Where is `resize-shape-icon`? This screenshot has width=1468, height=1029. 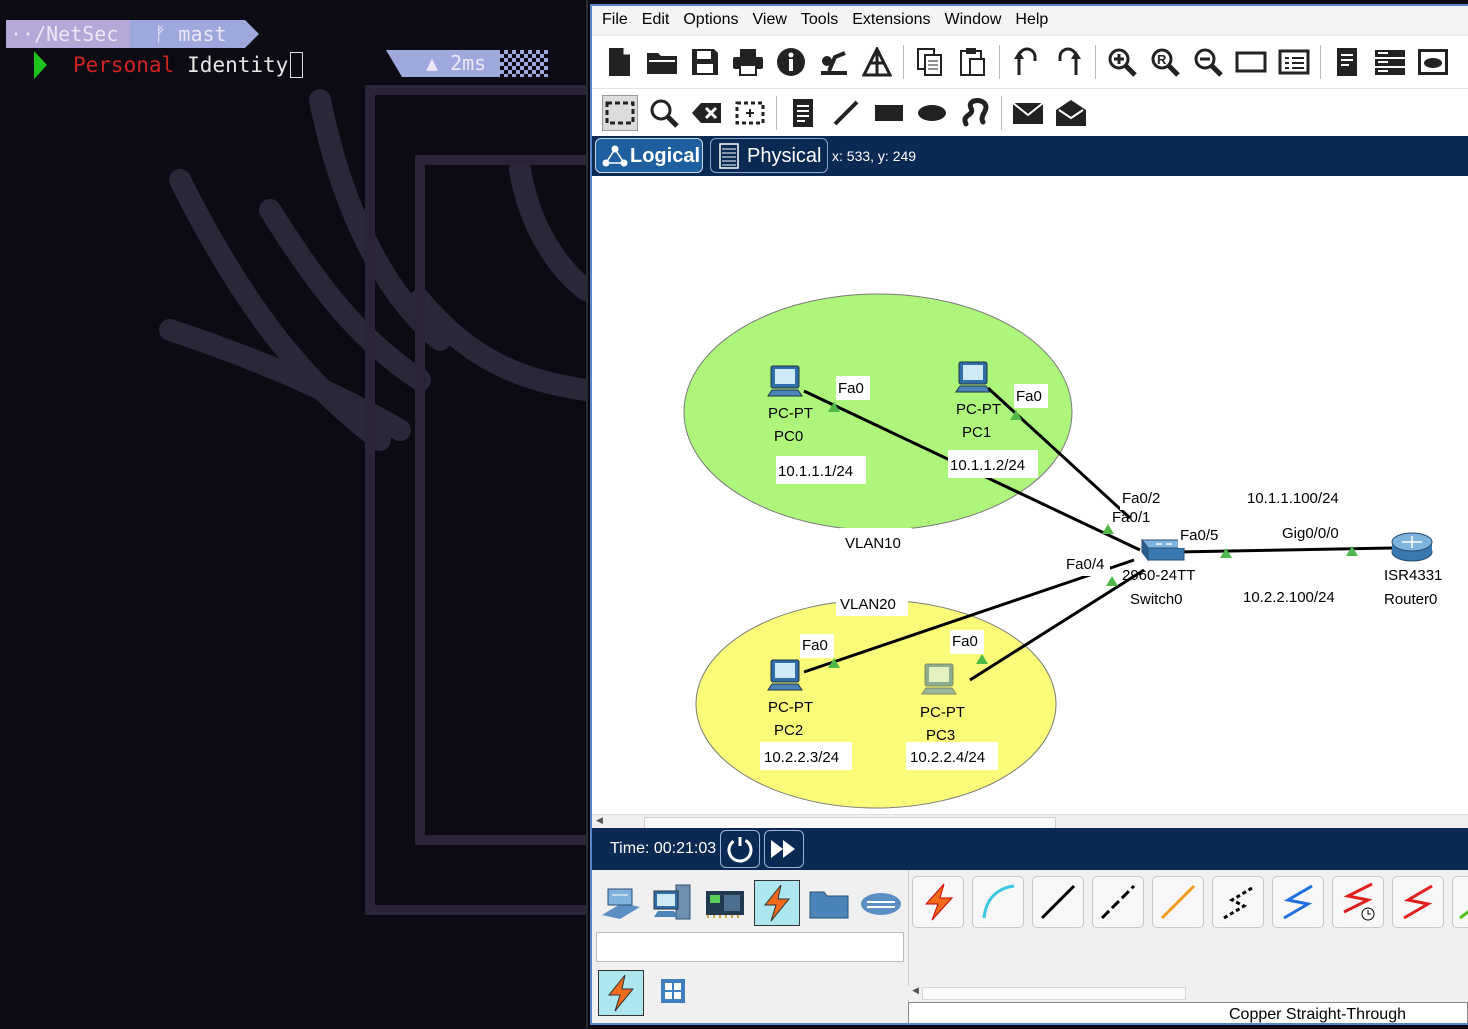
resize-shape-icon is located at coordinates (750, 113).